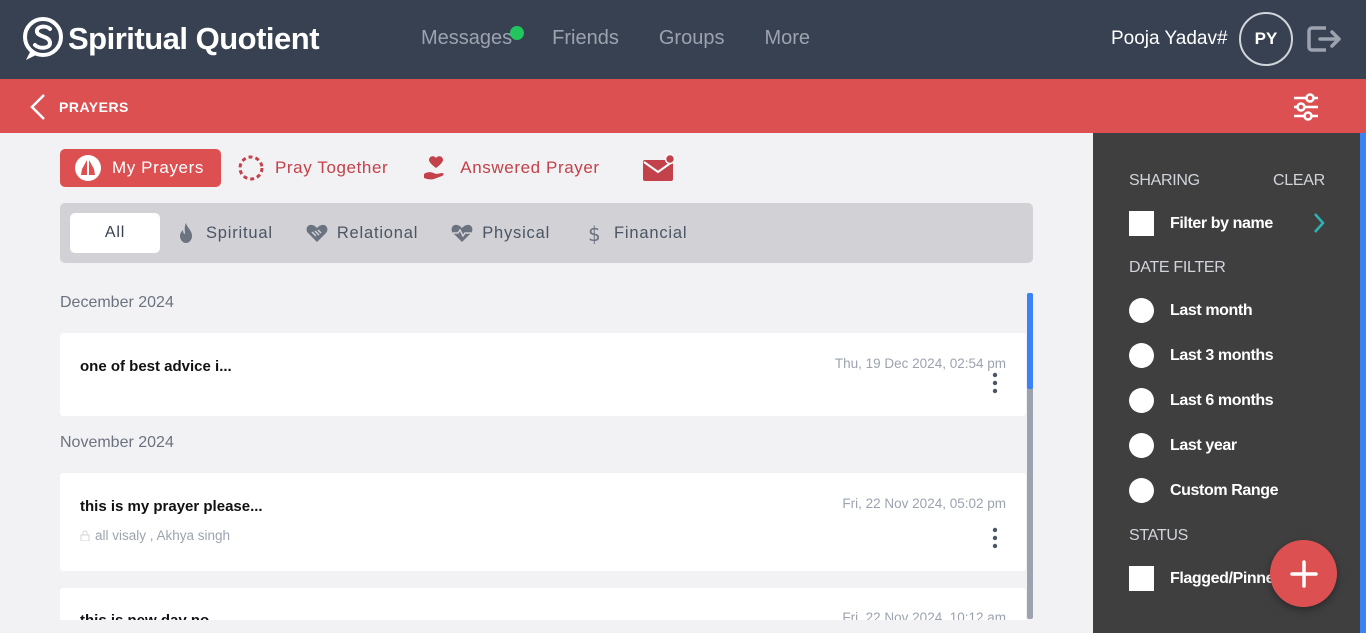 Image resolution: width=1366 pixels, height=633 pixels. I want to click on brand-logo: Spiritual Quotient, so click(171, 39).